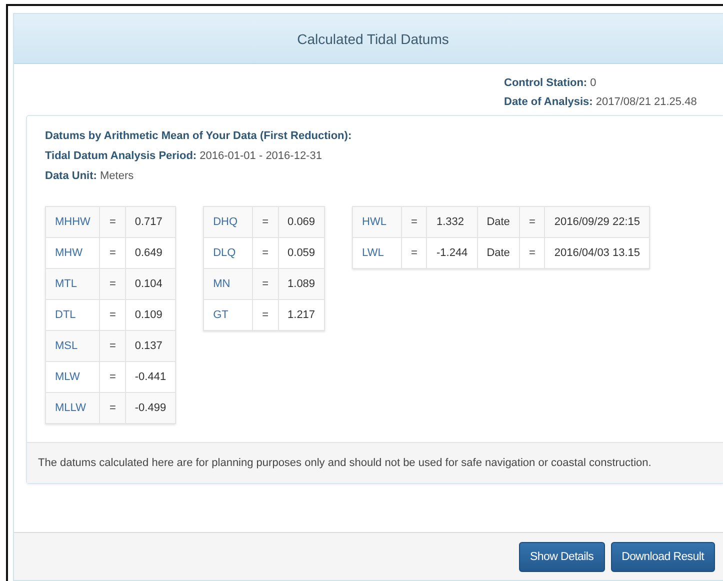 Image resolution: width=723 pixels, height=581 pixels. Describe the element at coordinates (150, 408) in the screenshot. I see `table-cell: -0.499` at that location.